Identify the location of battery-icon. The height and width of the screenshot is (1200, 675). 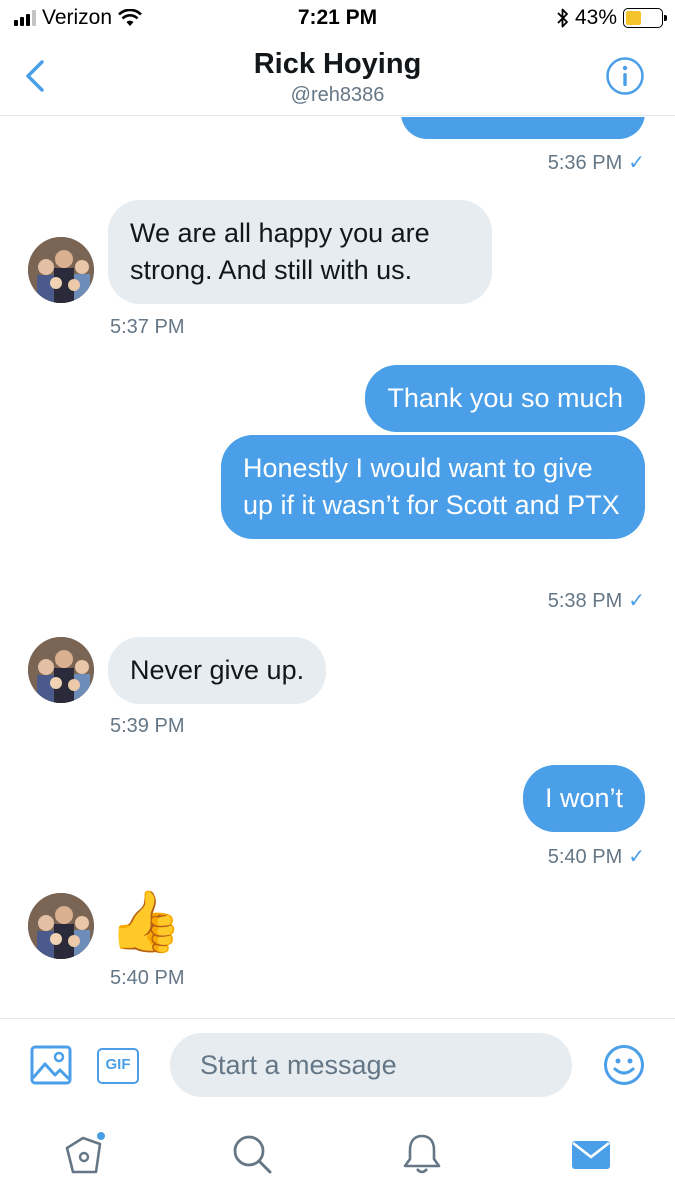
(645, 18).